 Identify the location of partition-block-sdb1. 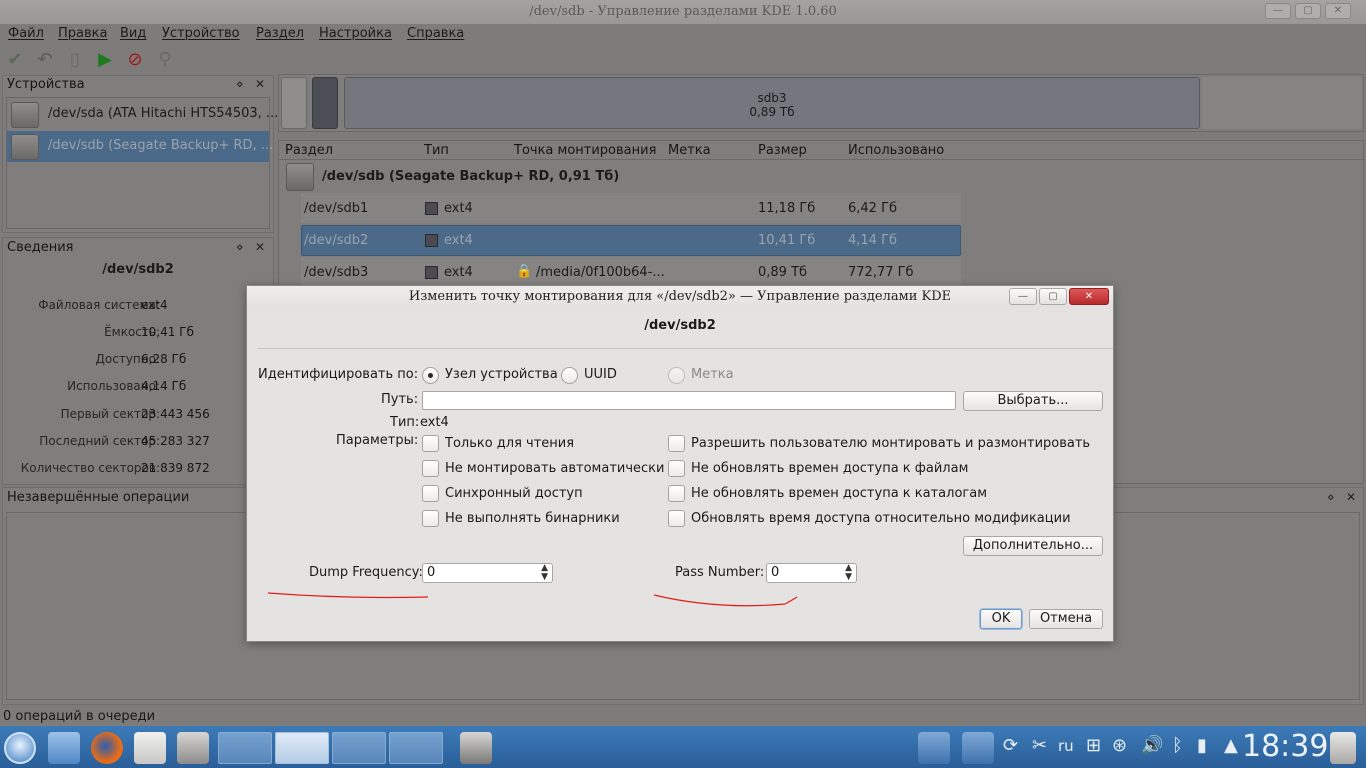
(294, 103).